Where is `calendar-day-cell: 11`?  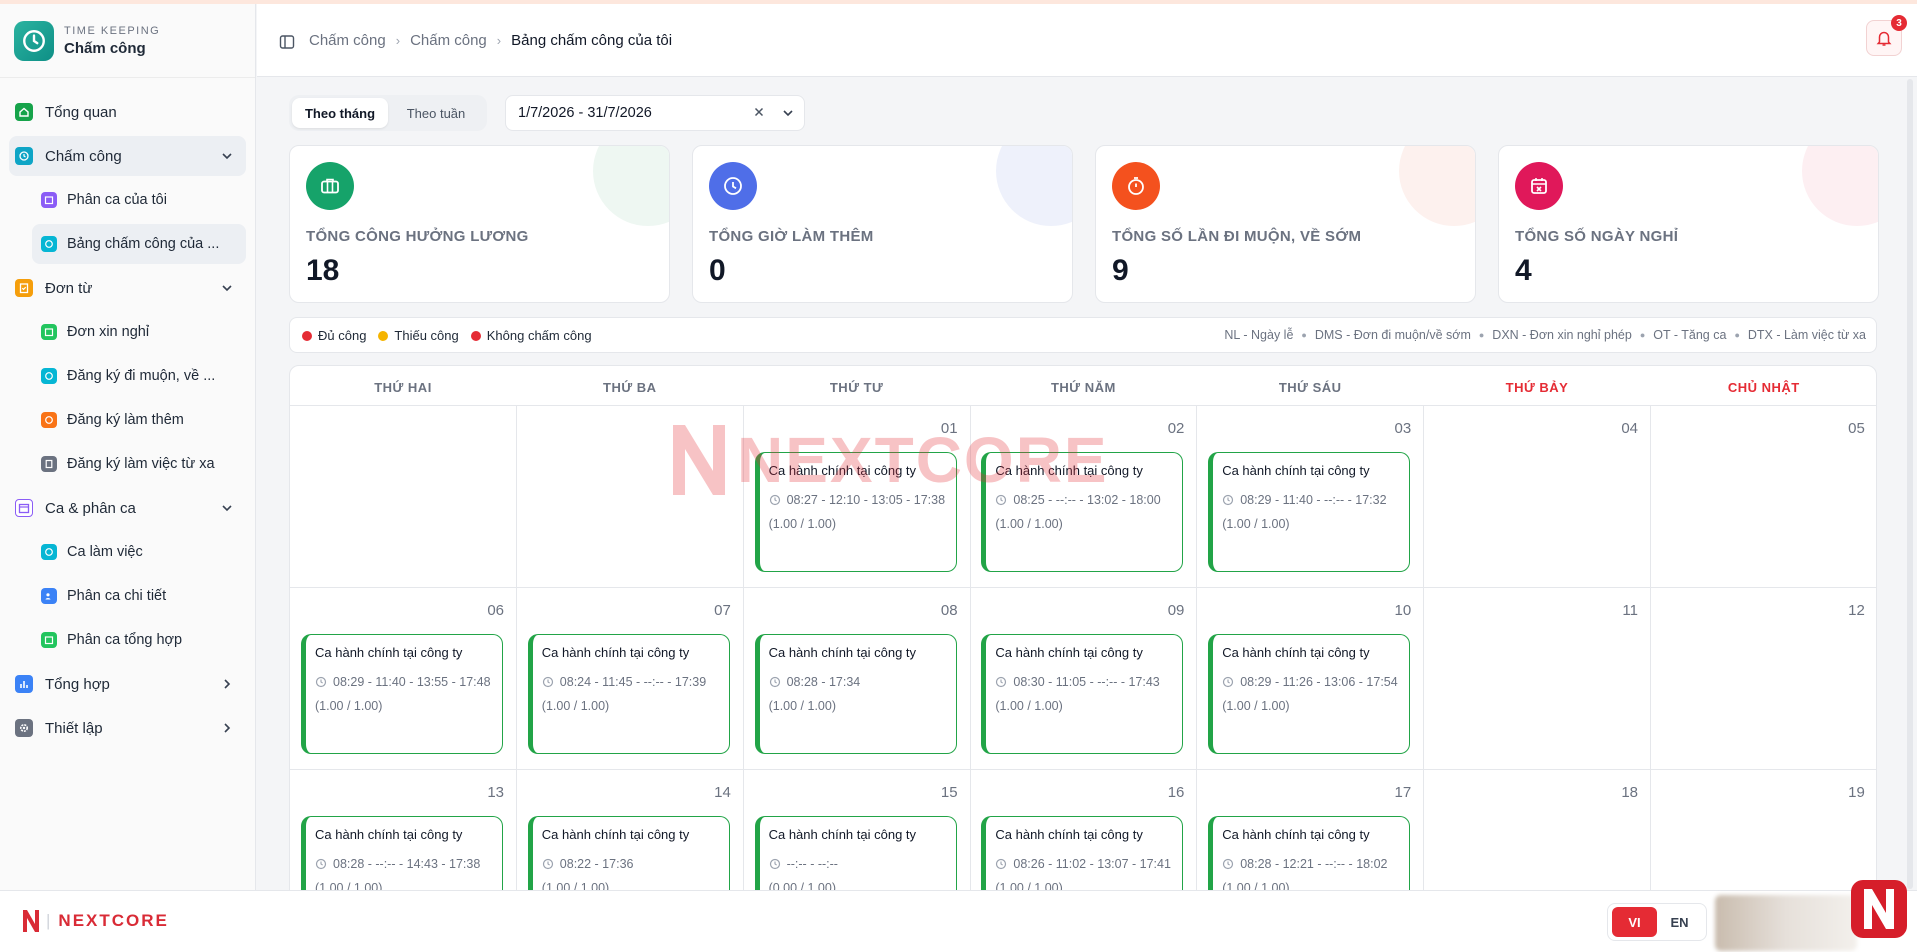
calendar-day-cell: 11 is located at coordinates (1537, 679).